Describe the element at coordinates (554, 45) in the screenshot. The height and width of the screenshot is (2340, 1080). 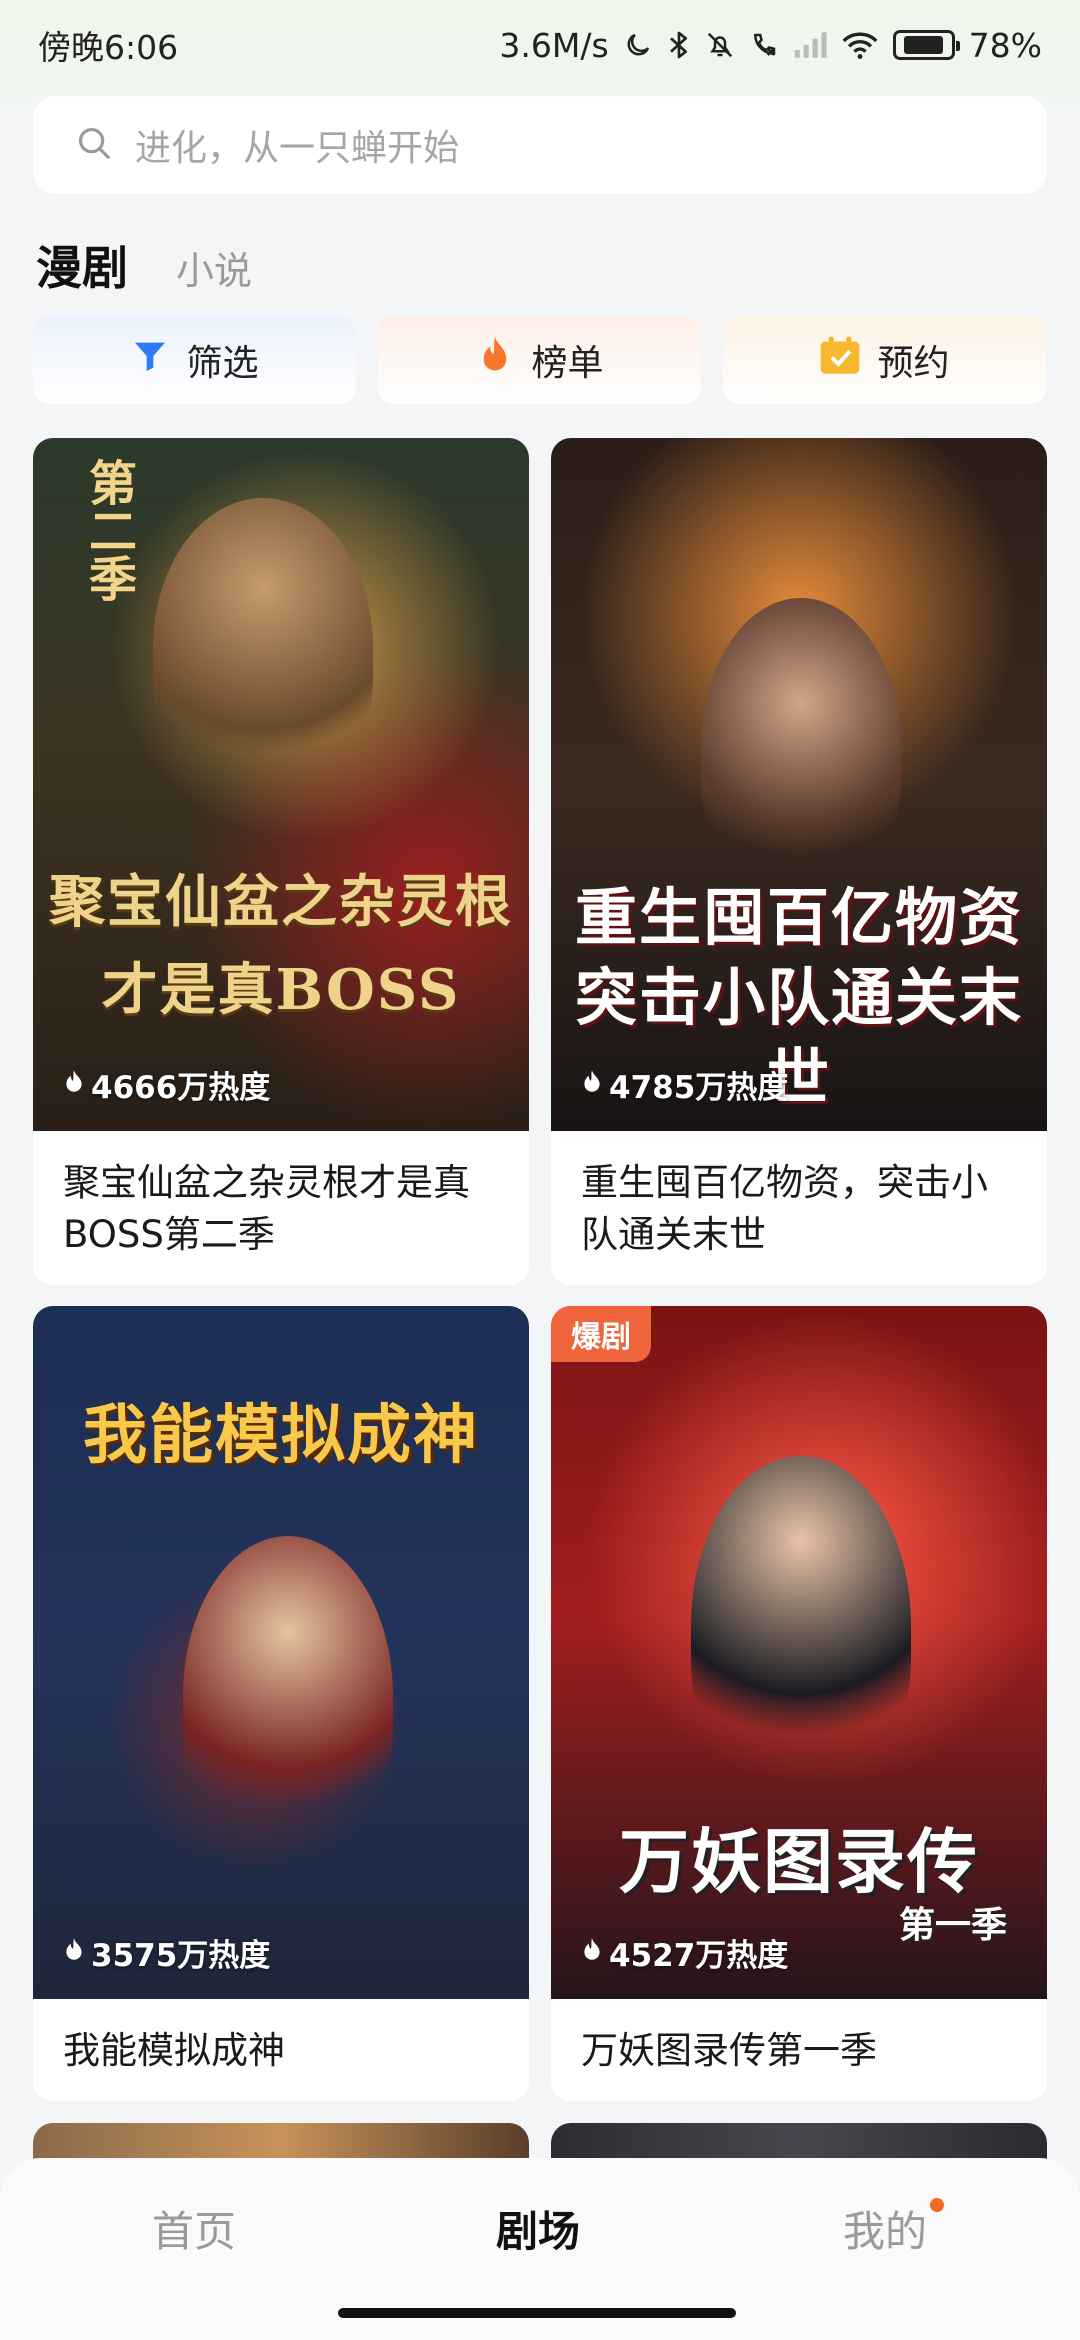
I see `network-speed: 3.6M/s` at that location.